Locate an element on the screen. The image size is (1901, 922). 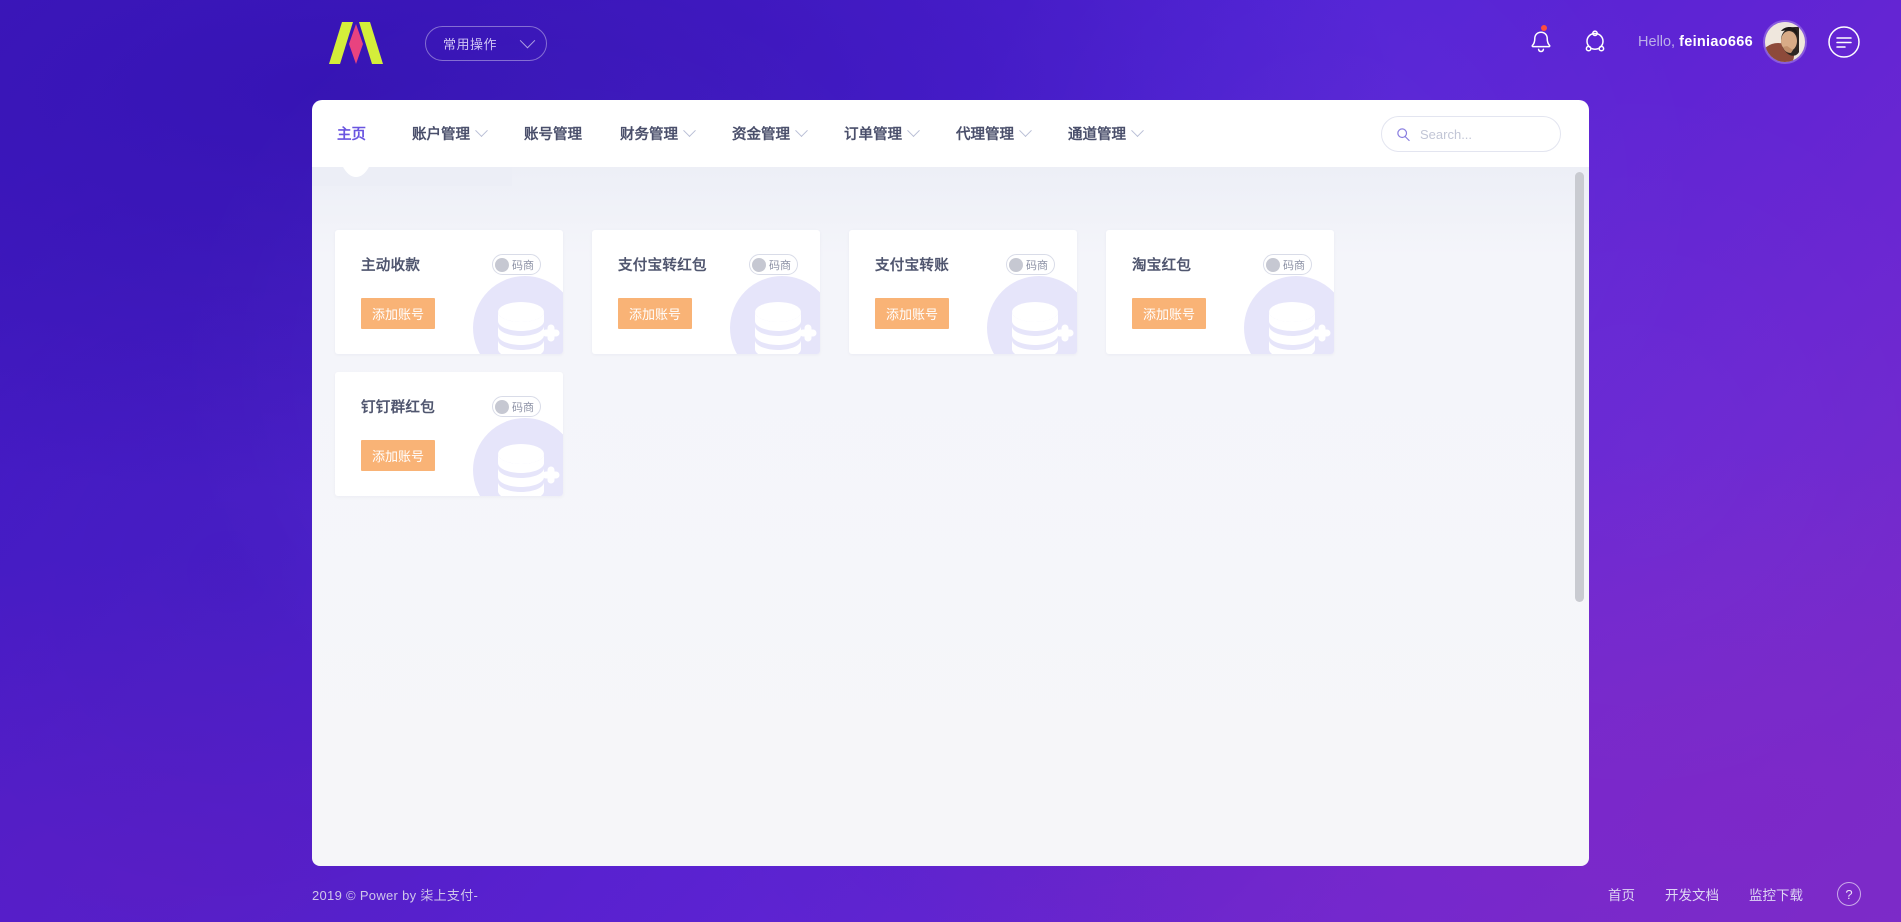
header-right-group: Hello, feiniao666 is located at coordinates (1687, 42).